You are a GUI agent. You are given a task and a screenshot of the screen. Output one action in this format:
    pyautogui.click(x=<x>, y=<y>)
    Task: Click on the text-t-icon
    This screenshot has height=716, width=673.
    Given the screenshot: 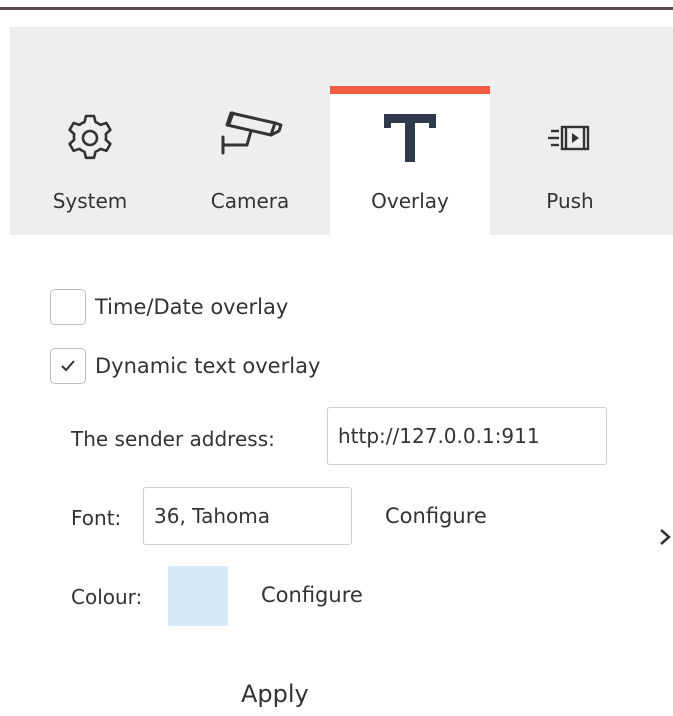 What is the action you would take?
    pyautogui.click(x=410, y=138)
    